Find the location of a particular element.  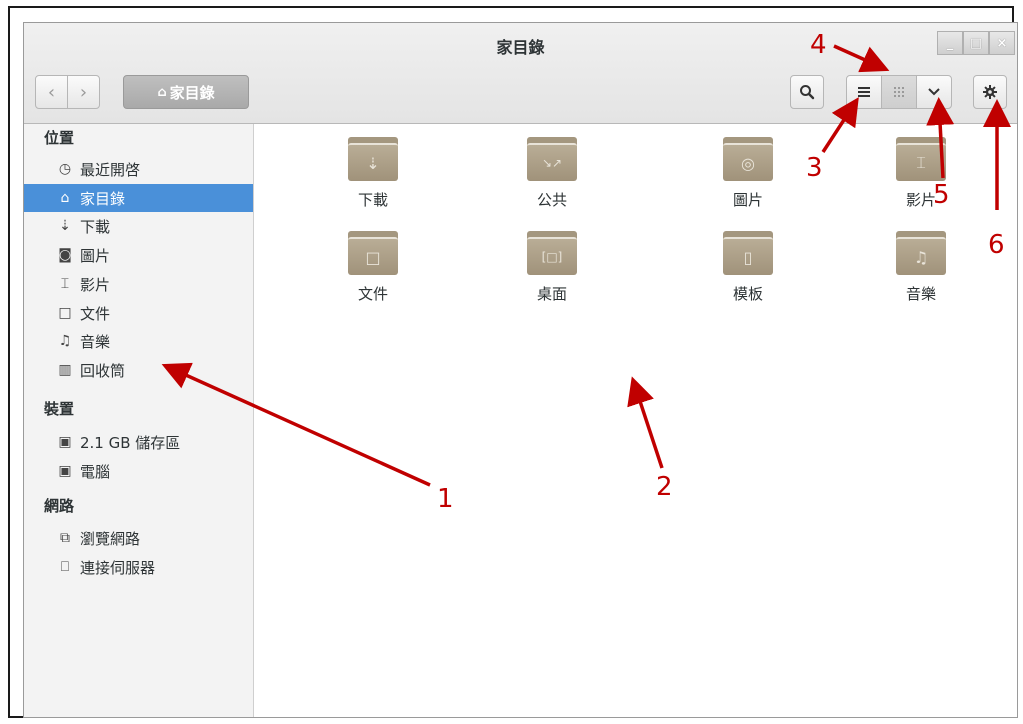

sidebar-item-label: 最近開啓 is located at coordinates (110, 169).